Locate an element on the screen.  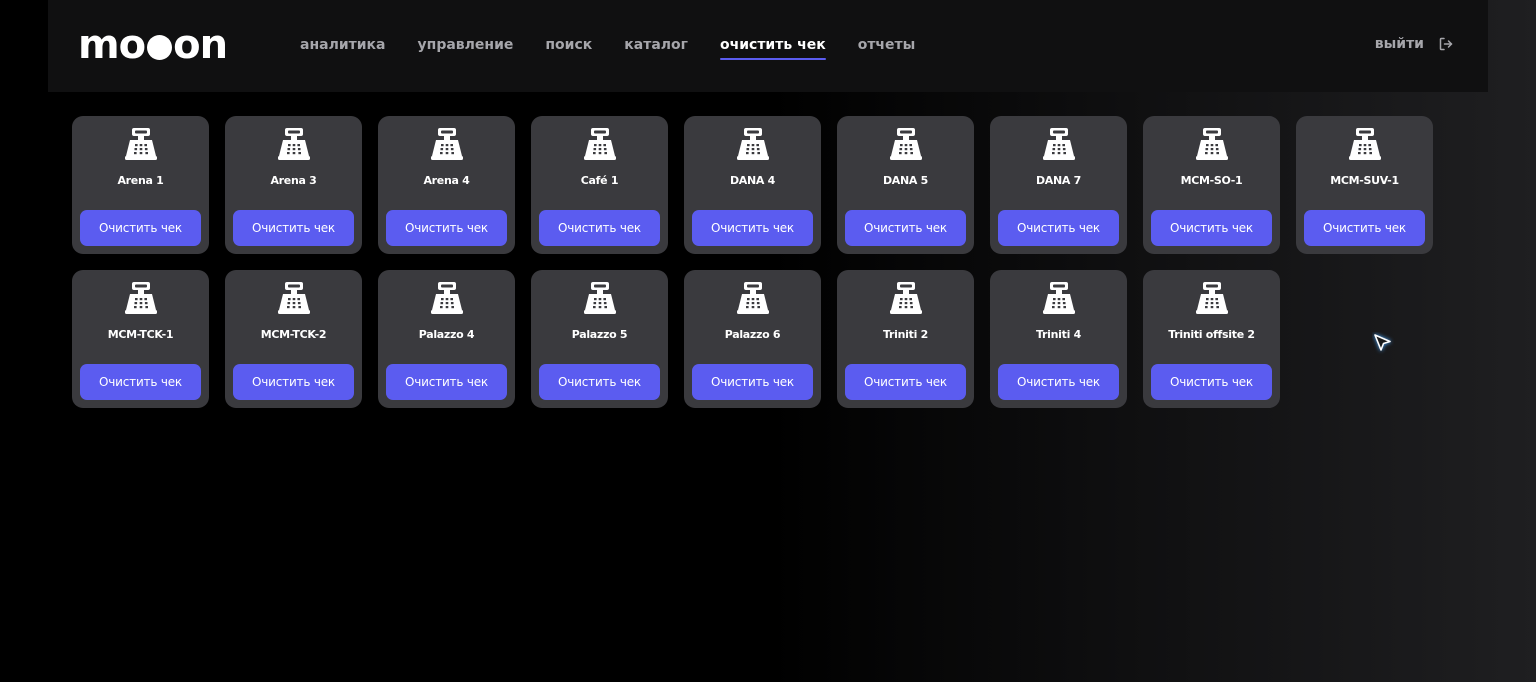
logout-button: выйти is located at coordinates (1414, 45).